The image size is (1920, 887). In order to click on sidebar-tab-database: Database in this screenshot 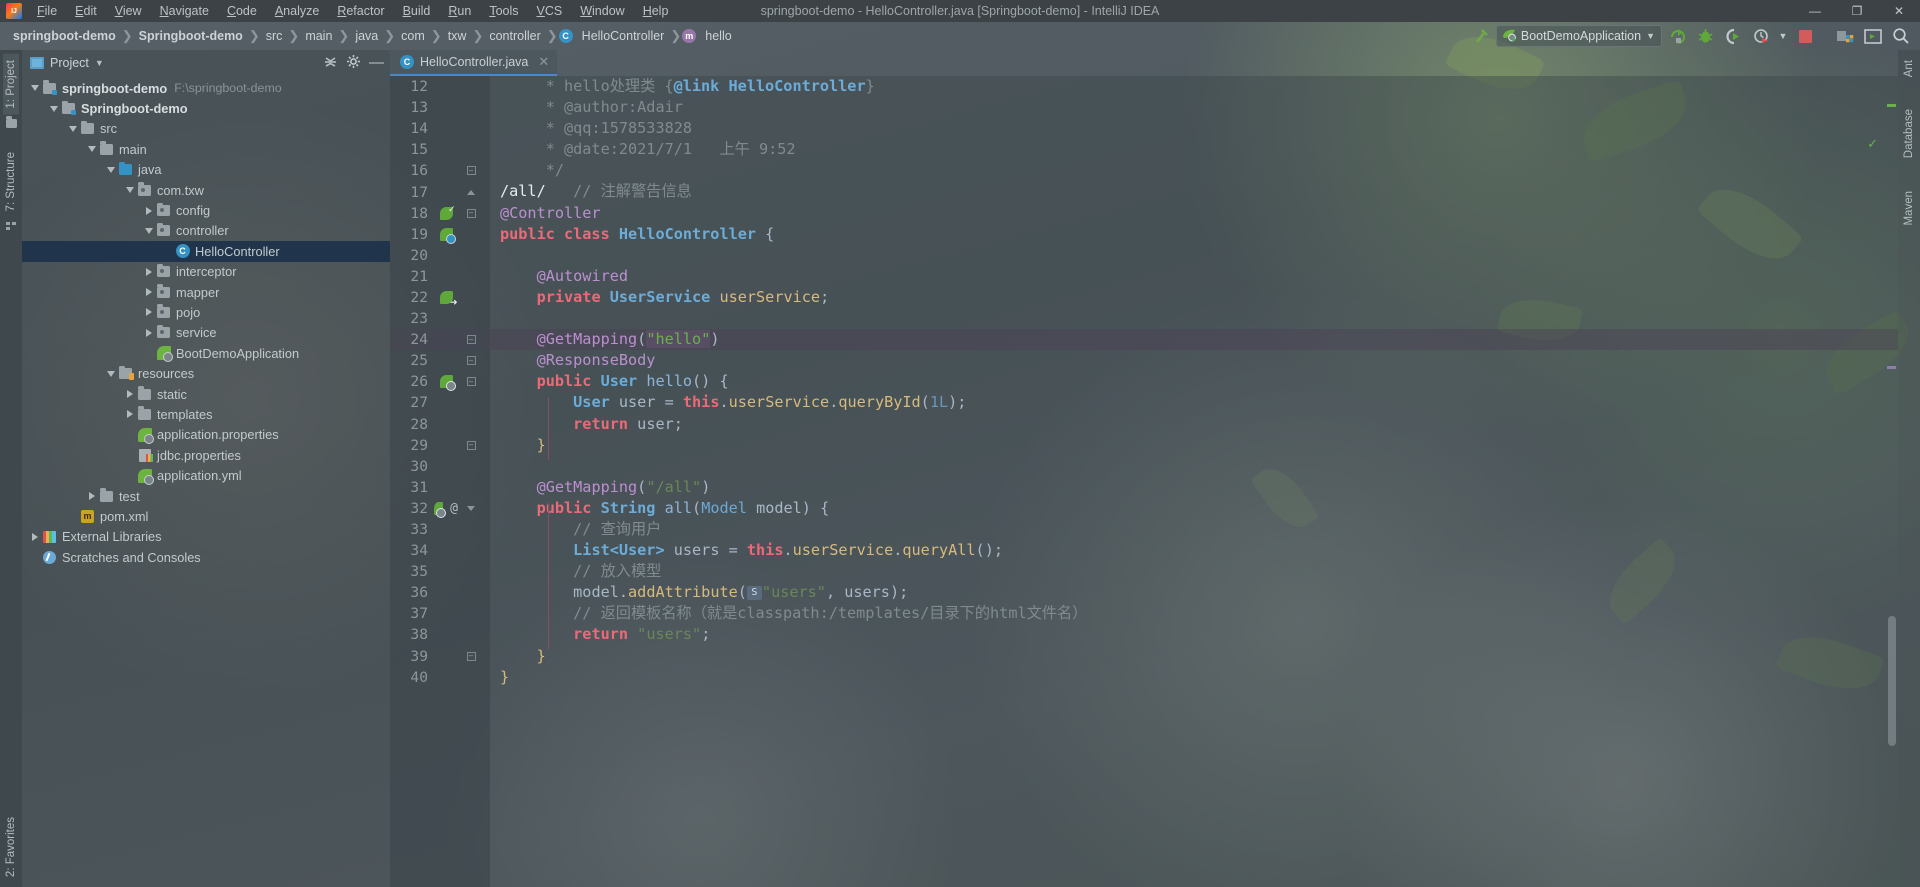, I will do `click(1909, 133)`.